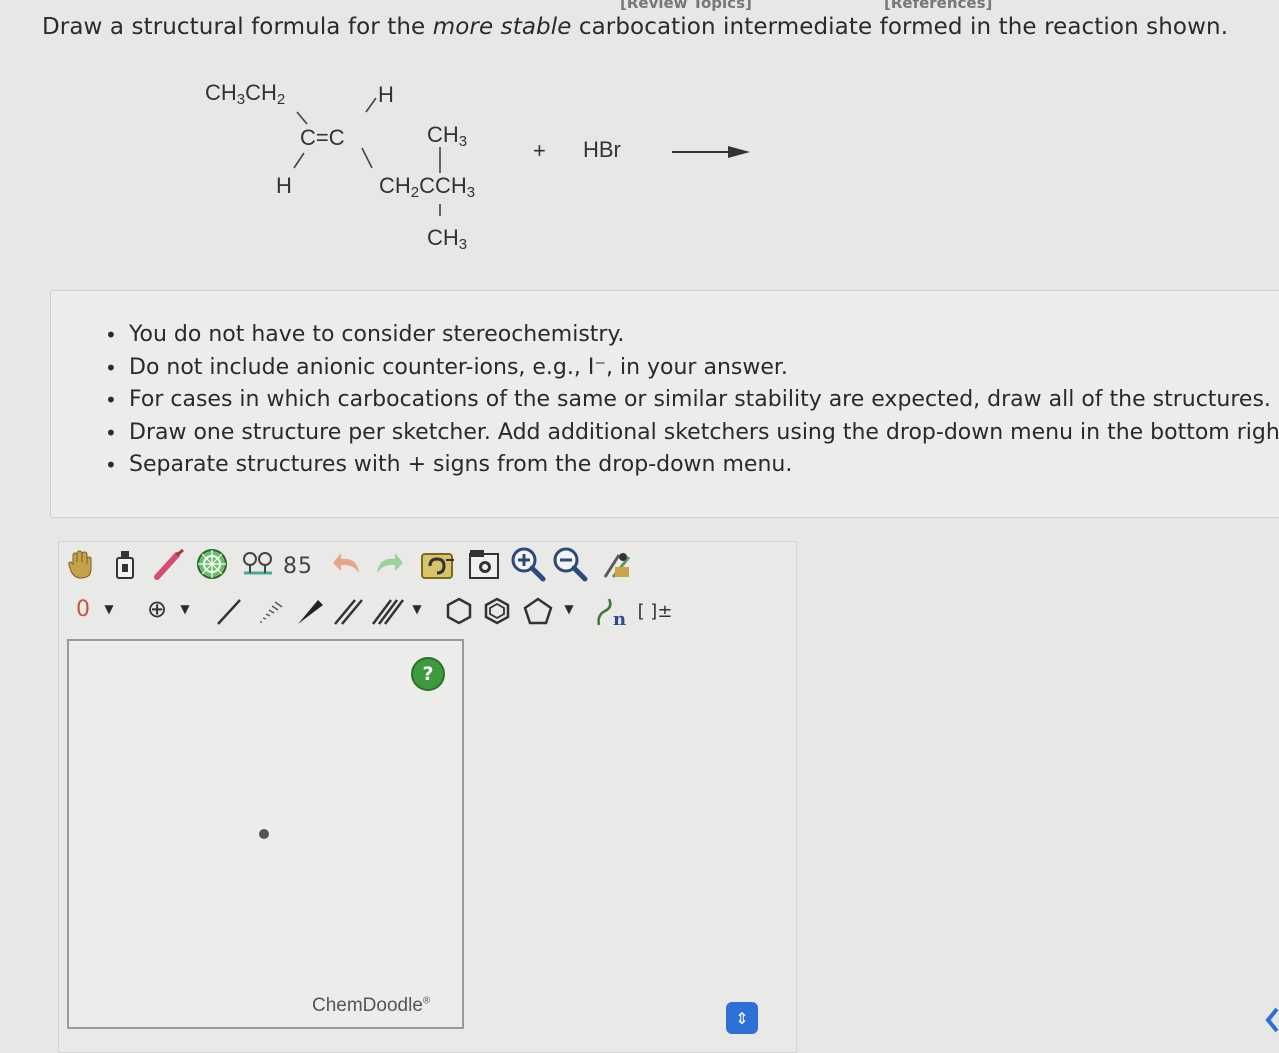  I want to click on reaction-arrow, so click(711, 152).